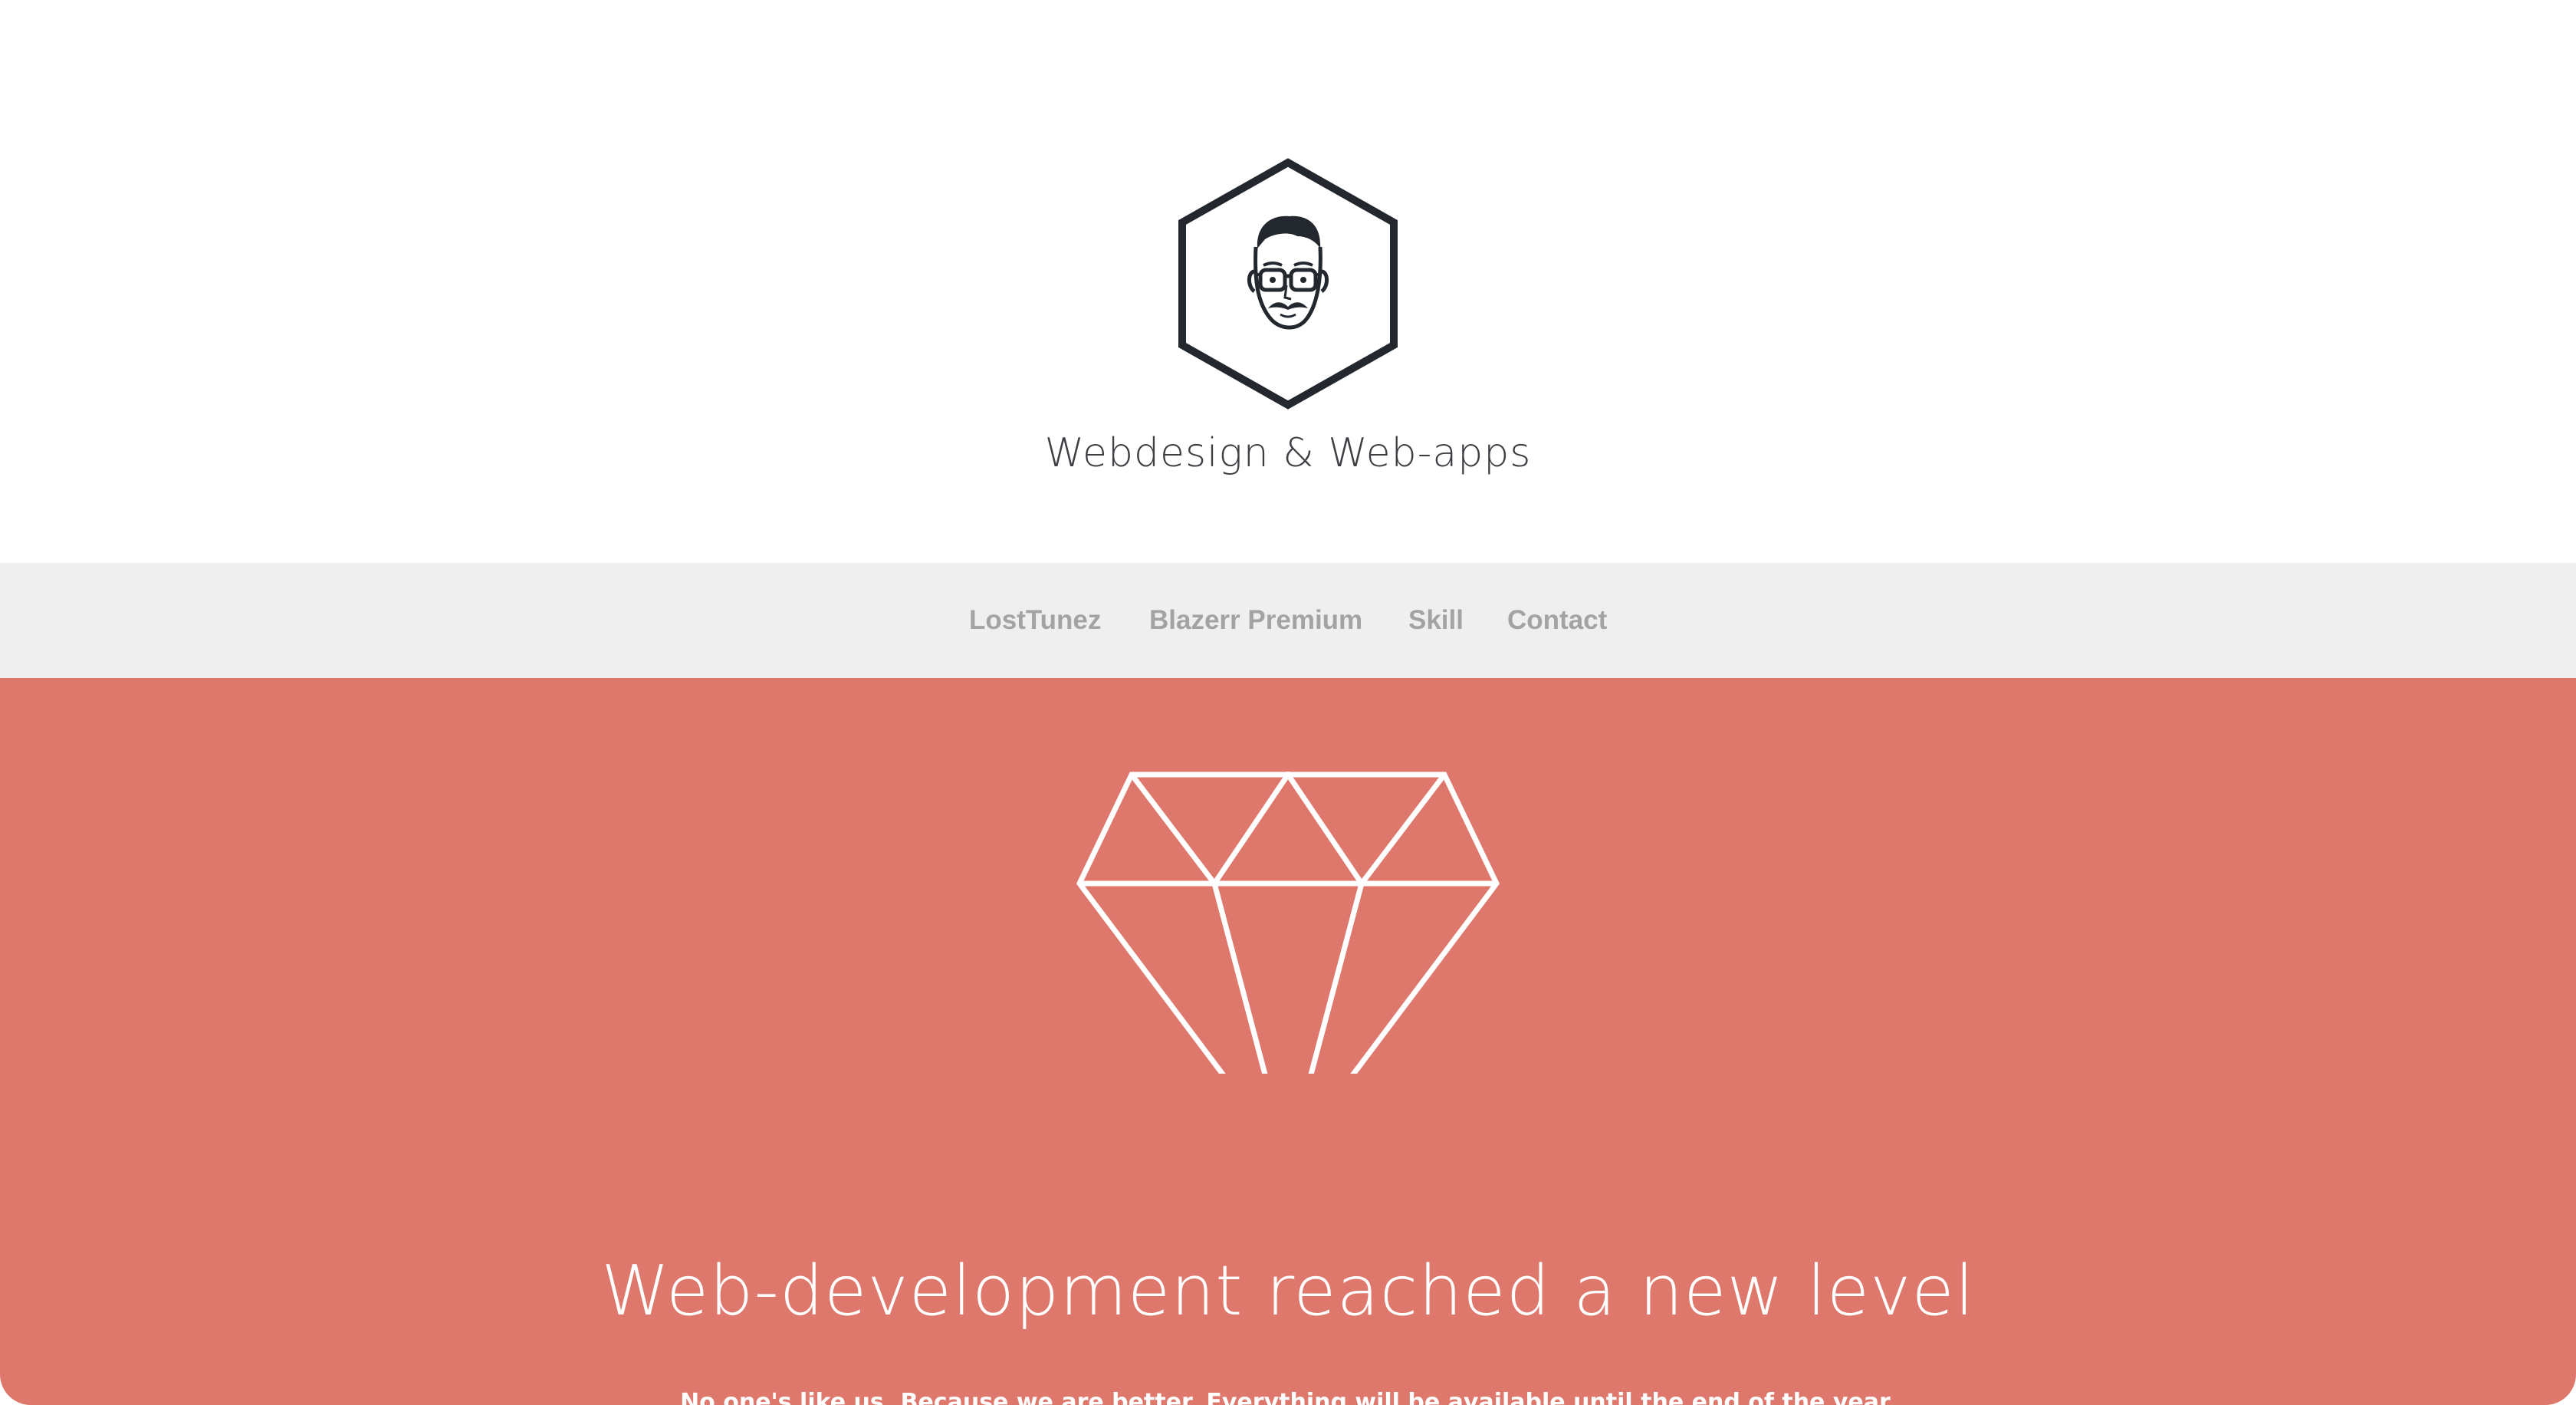 This screenshot has height=1405, width=2576. Describe the element at coordinates (1557, 621) in the screenshot. I see `nav-item-contact: Contact` at that location.